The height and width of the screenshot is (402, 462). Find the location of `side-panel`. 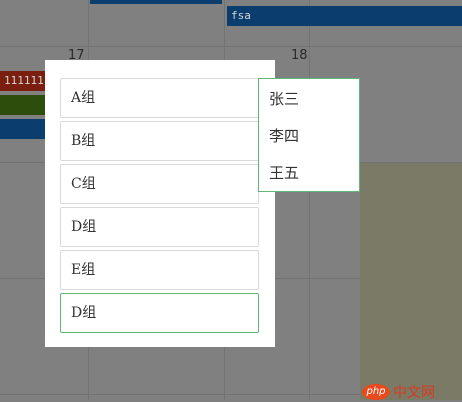

side-panel is located at coordinates (411, 281).